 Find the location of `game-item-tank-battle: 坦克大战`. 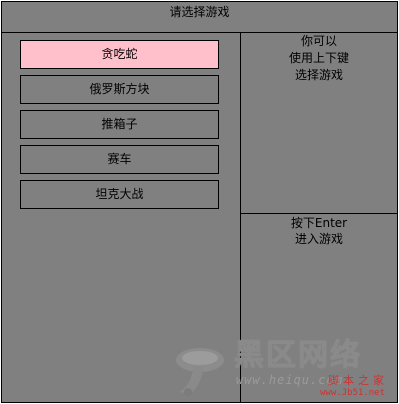

game-item-tank-battle: 坦克大战 is located at coordinates (119, 194).